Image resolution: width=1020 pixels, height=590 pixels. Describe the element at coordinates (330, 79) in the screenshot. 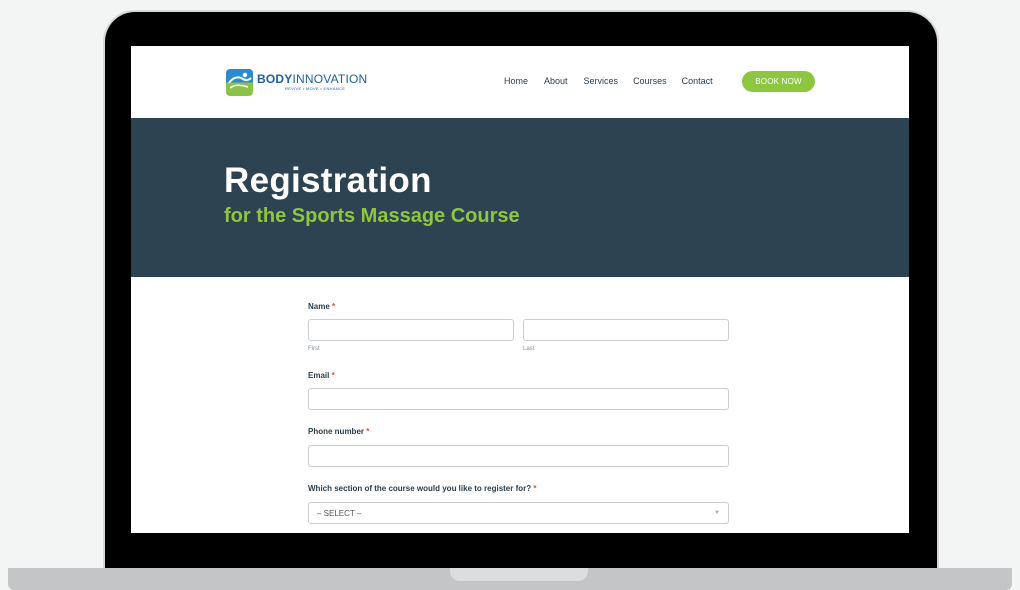

I see `brand-name-light: INNOVATION` at that location.